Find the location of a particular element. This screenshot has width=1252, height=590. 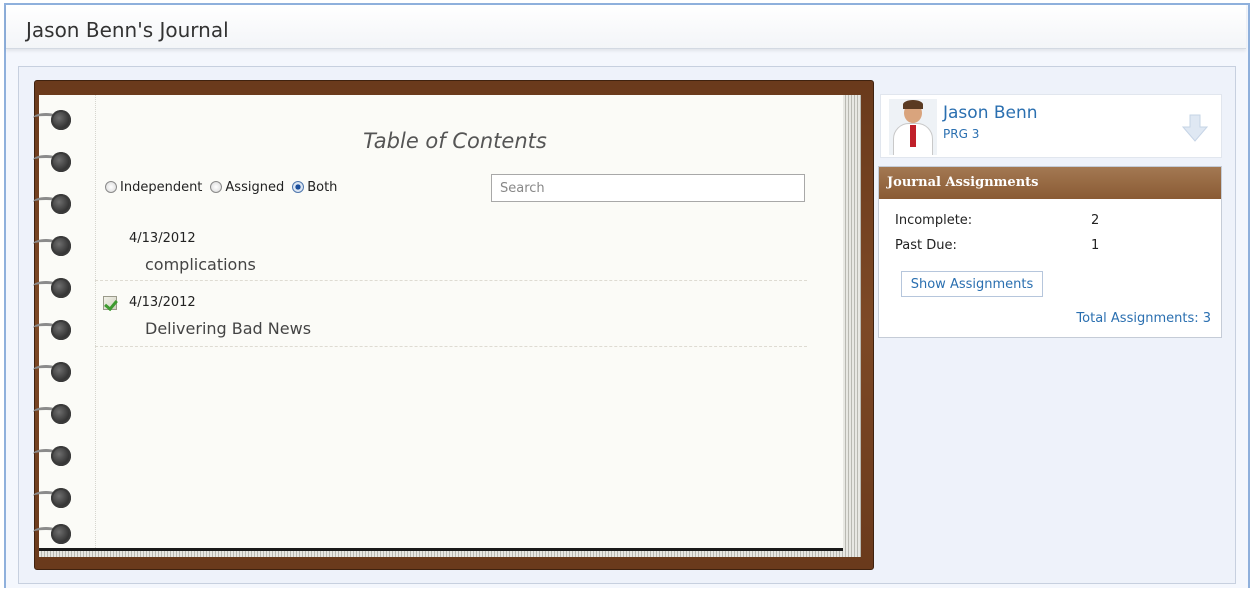

total-assignments-link: Total Assignments: 3 is located at coordinates (1143, 318).